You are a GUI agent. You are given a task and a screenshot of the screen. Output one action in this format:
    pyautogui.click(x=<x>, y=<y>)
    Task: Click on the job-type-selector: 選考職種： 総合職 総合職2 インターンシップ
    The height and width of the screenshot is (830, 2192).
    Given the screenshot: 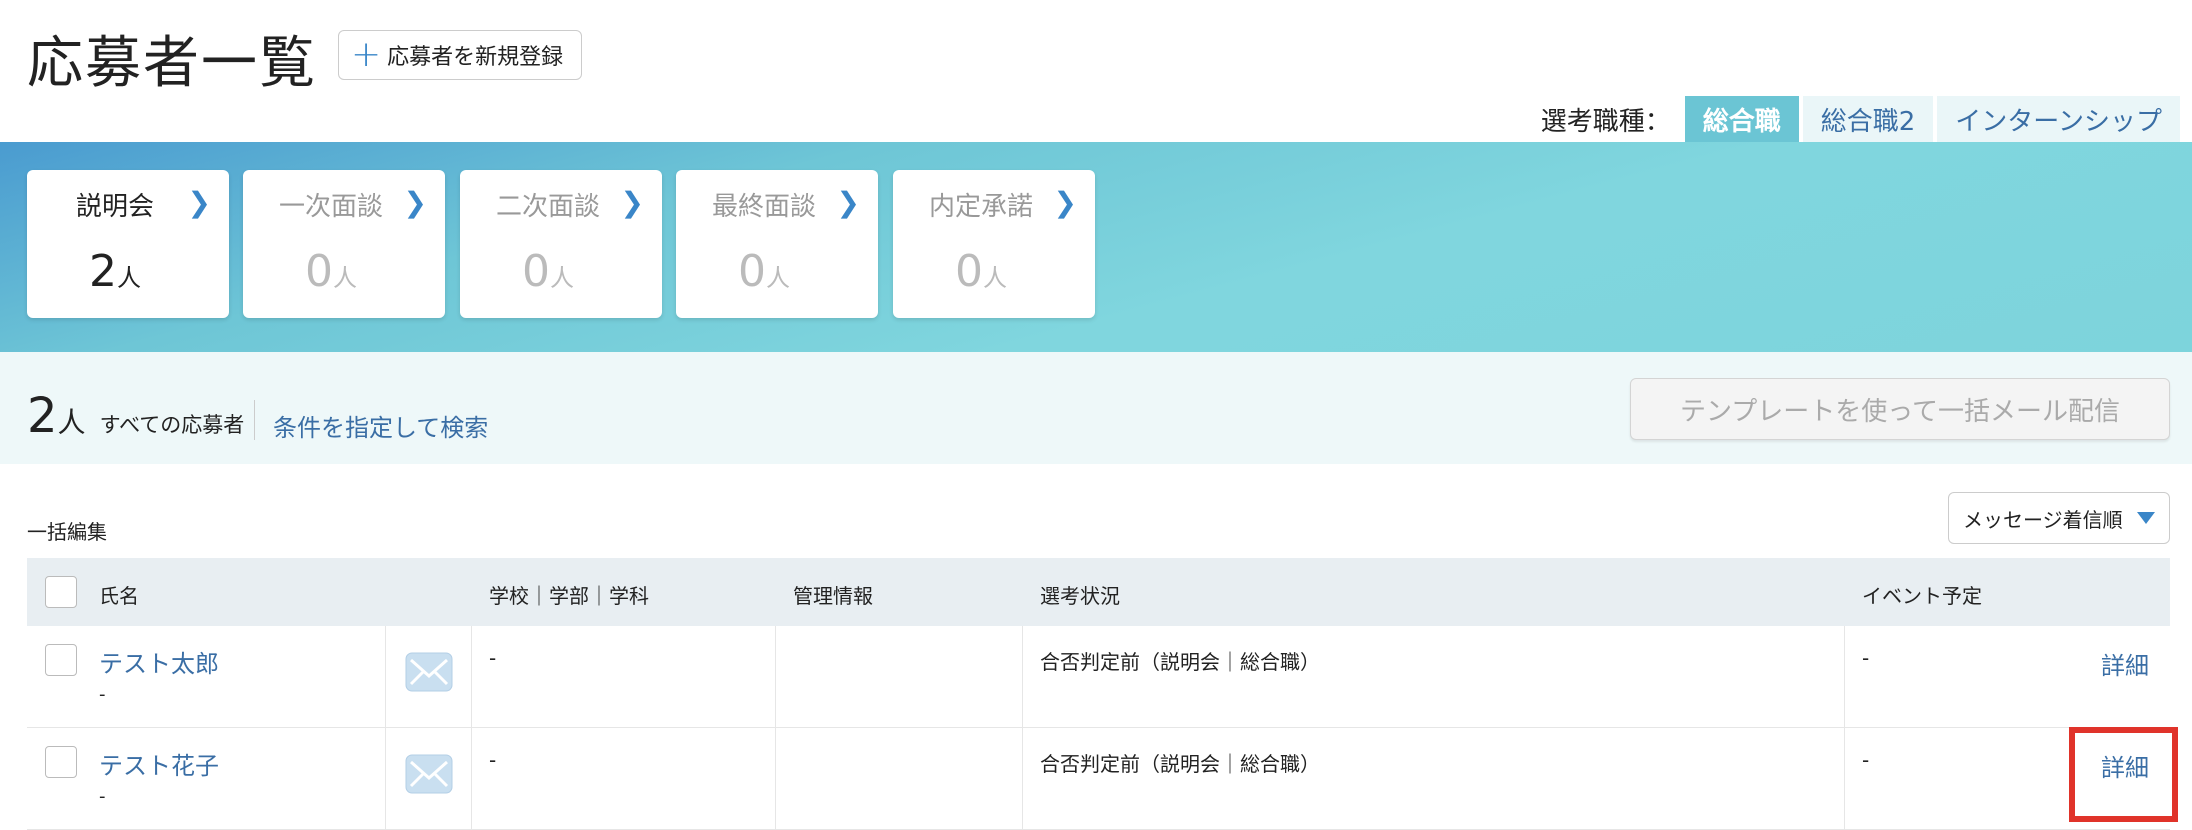 What is the action you would take?
    pyautogui.click(x=1860, y=119)
    